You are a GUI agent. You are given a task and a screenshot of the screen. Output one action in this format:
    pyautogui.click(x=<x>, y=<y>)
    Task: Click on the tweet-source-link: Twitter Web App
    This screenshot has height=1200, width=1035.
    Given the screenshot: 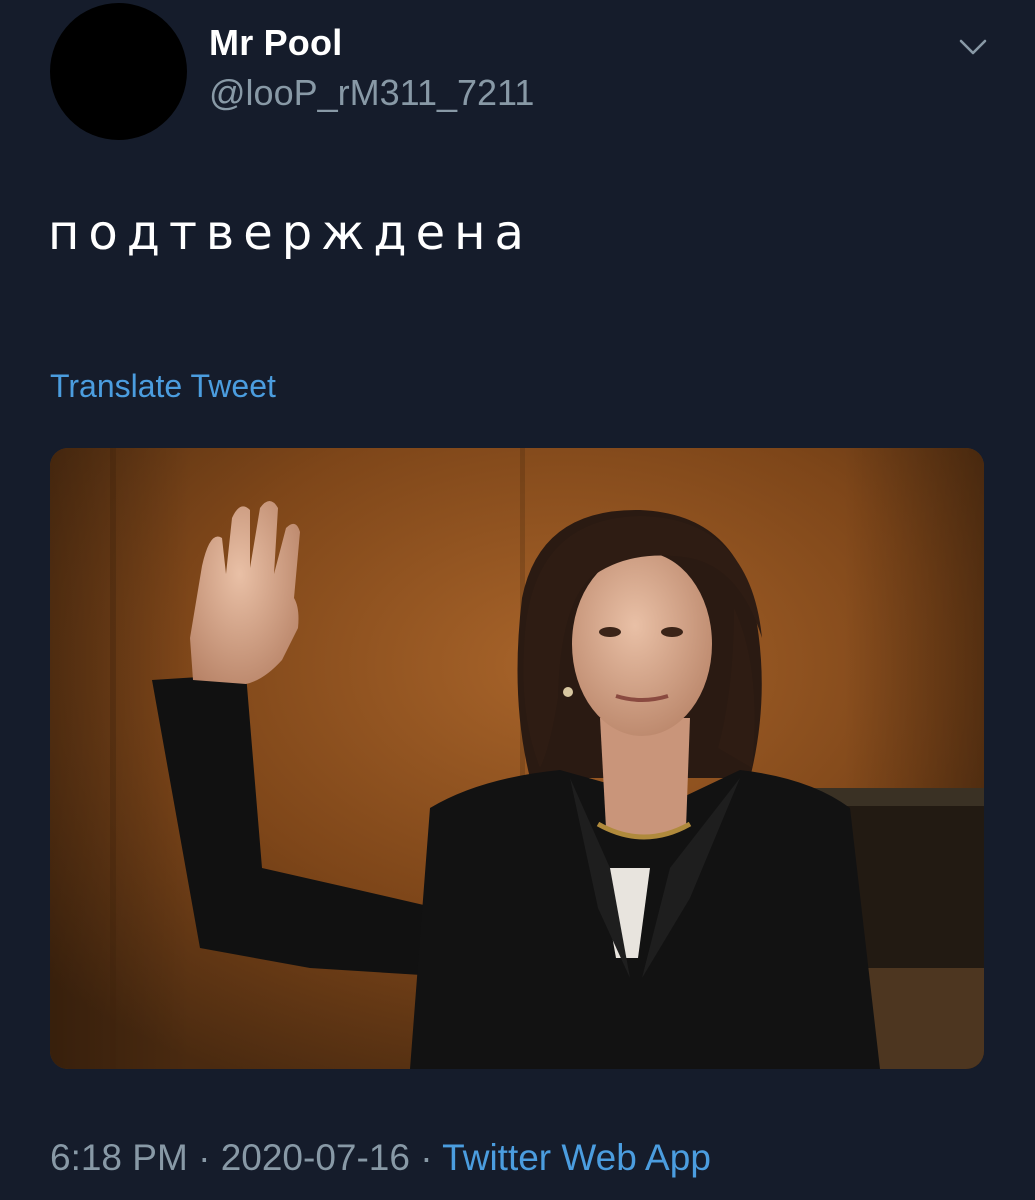 What is the action you would take?
    pyautogui.click(x=576, y=1157)
    